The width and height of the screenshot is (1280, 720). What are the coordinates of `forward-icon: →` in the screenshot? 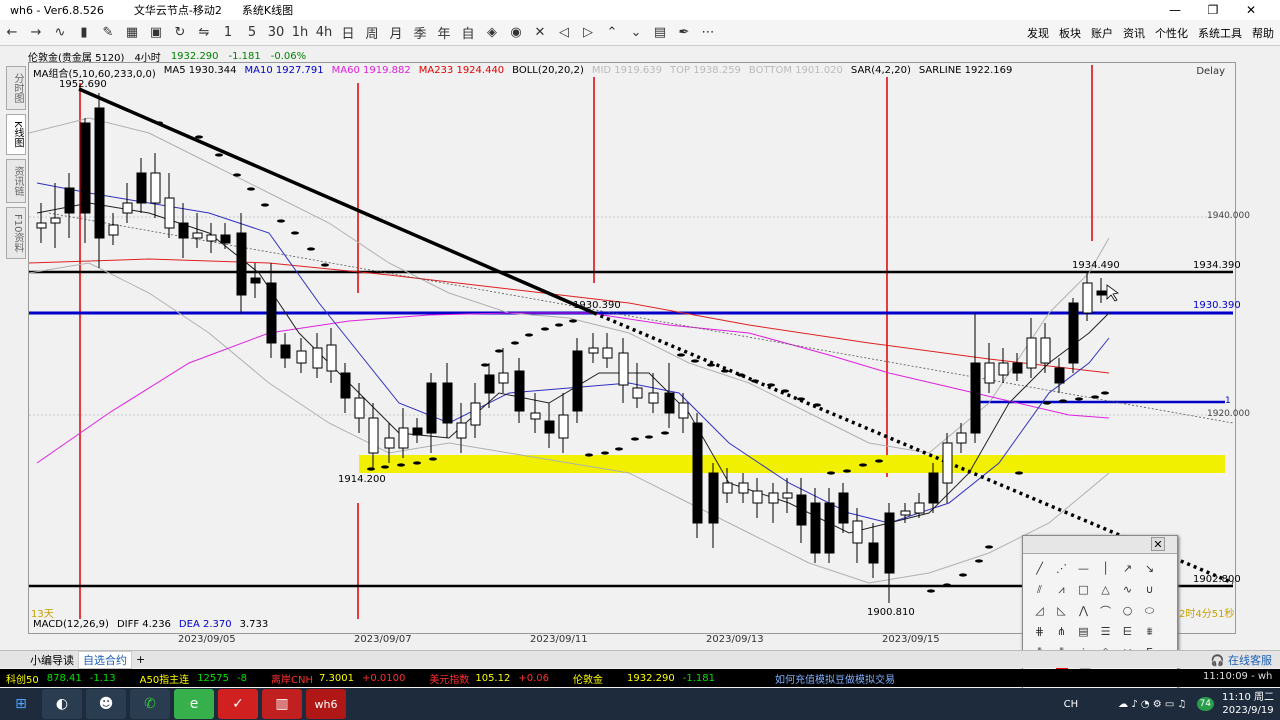 It's located at (36, 33).